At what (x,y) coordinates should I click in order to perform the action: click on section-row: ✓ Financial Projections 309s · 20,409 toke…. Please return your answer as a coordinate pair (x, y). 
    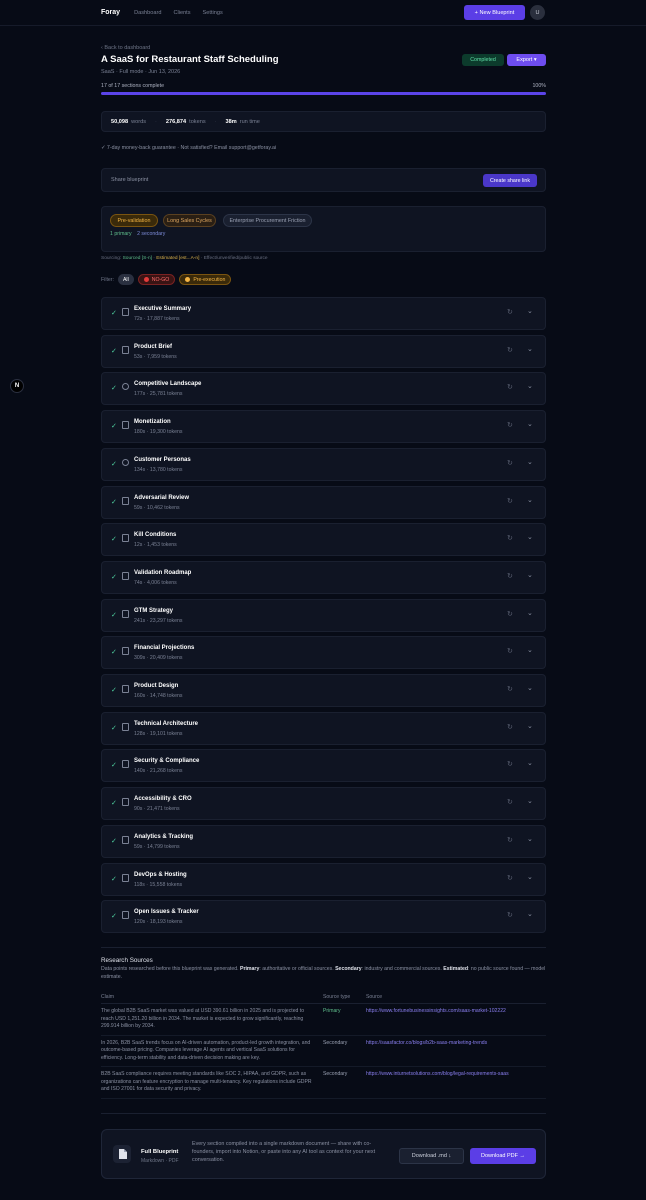
    Looking at the image, I should click on (323, 653).